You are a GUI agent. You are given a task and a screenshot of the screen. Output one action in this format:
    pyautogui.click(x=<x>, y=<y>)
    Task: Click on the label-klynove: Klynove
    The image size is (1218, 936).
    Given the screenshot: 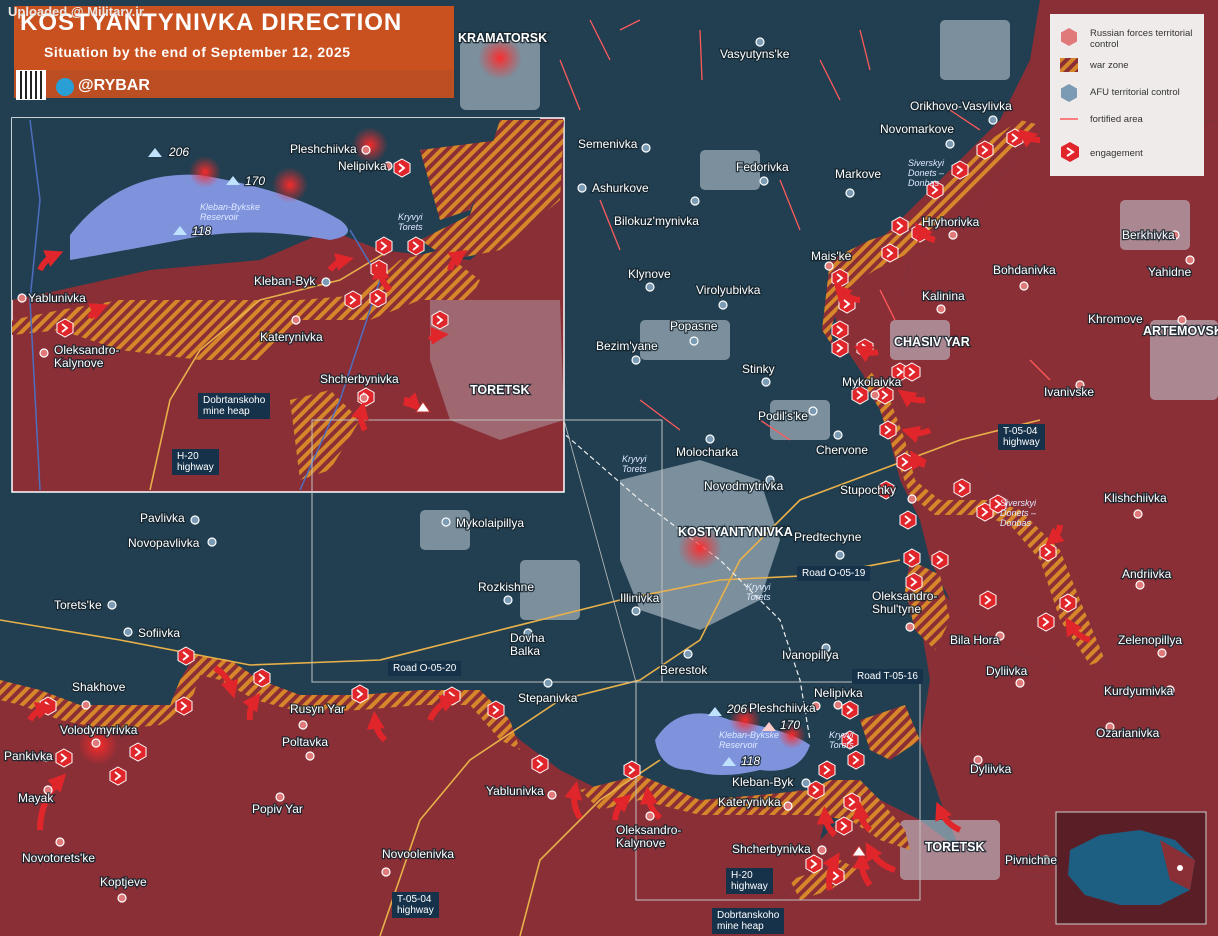 What is the action you would take?
    pyautogui.click(x=649, y=274)
    